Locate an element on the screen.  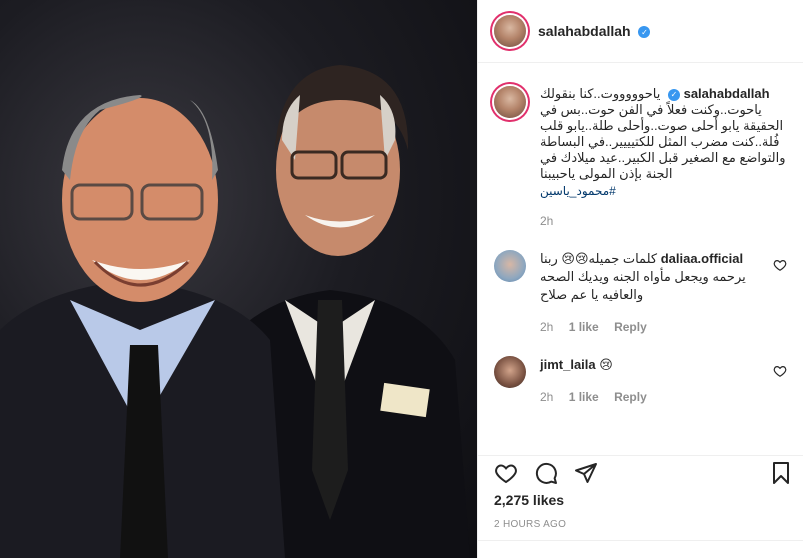
profile-avatar is located at coordinates (510, 31).